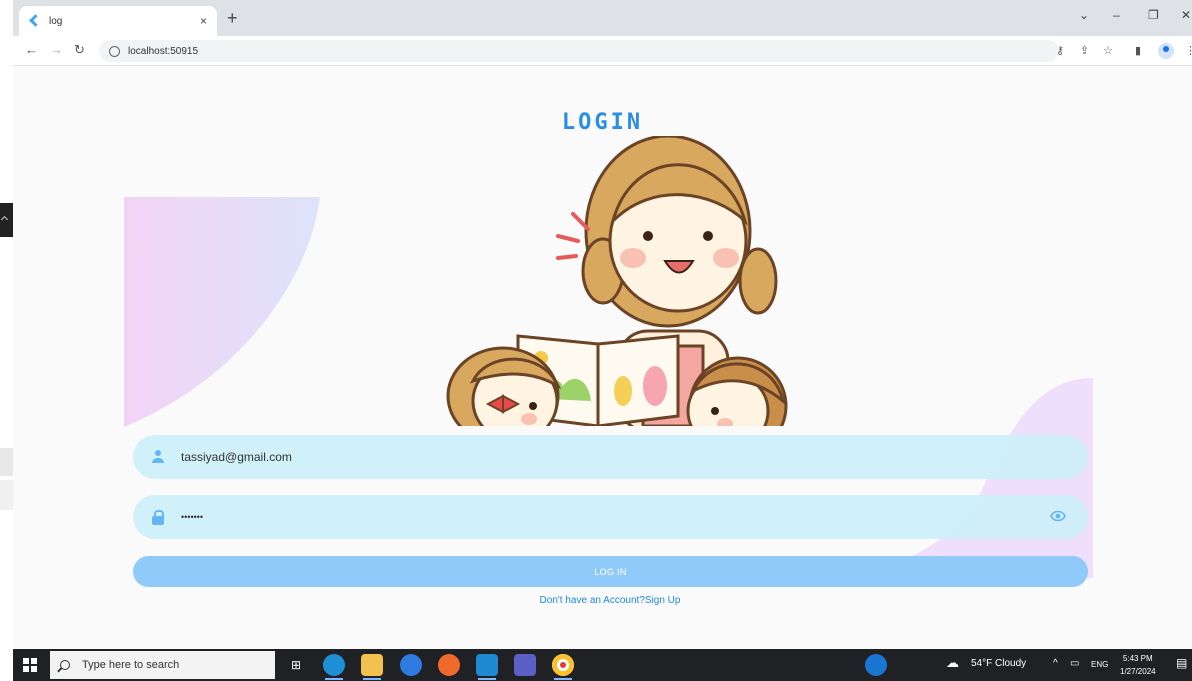 The height and width of the screenshot is (681, 1192). Describe the element at coordinates (1108, 50) in the screenshot. I see `bookmark-star-icon: ☆` at that location.